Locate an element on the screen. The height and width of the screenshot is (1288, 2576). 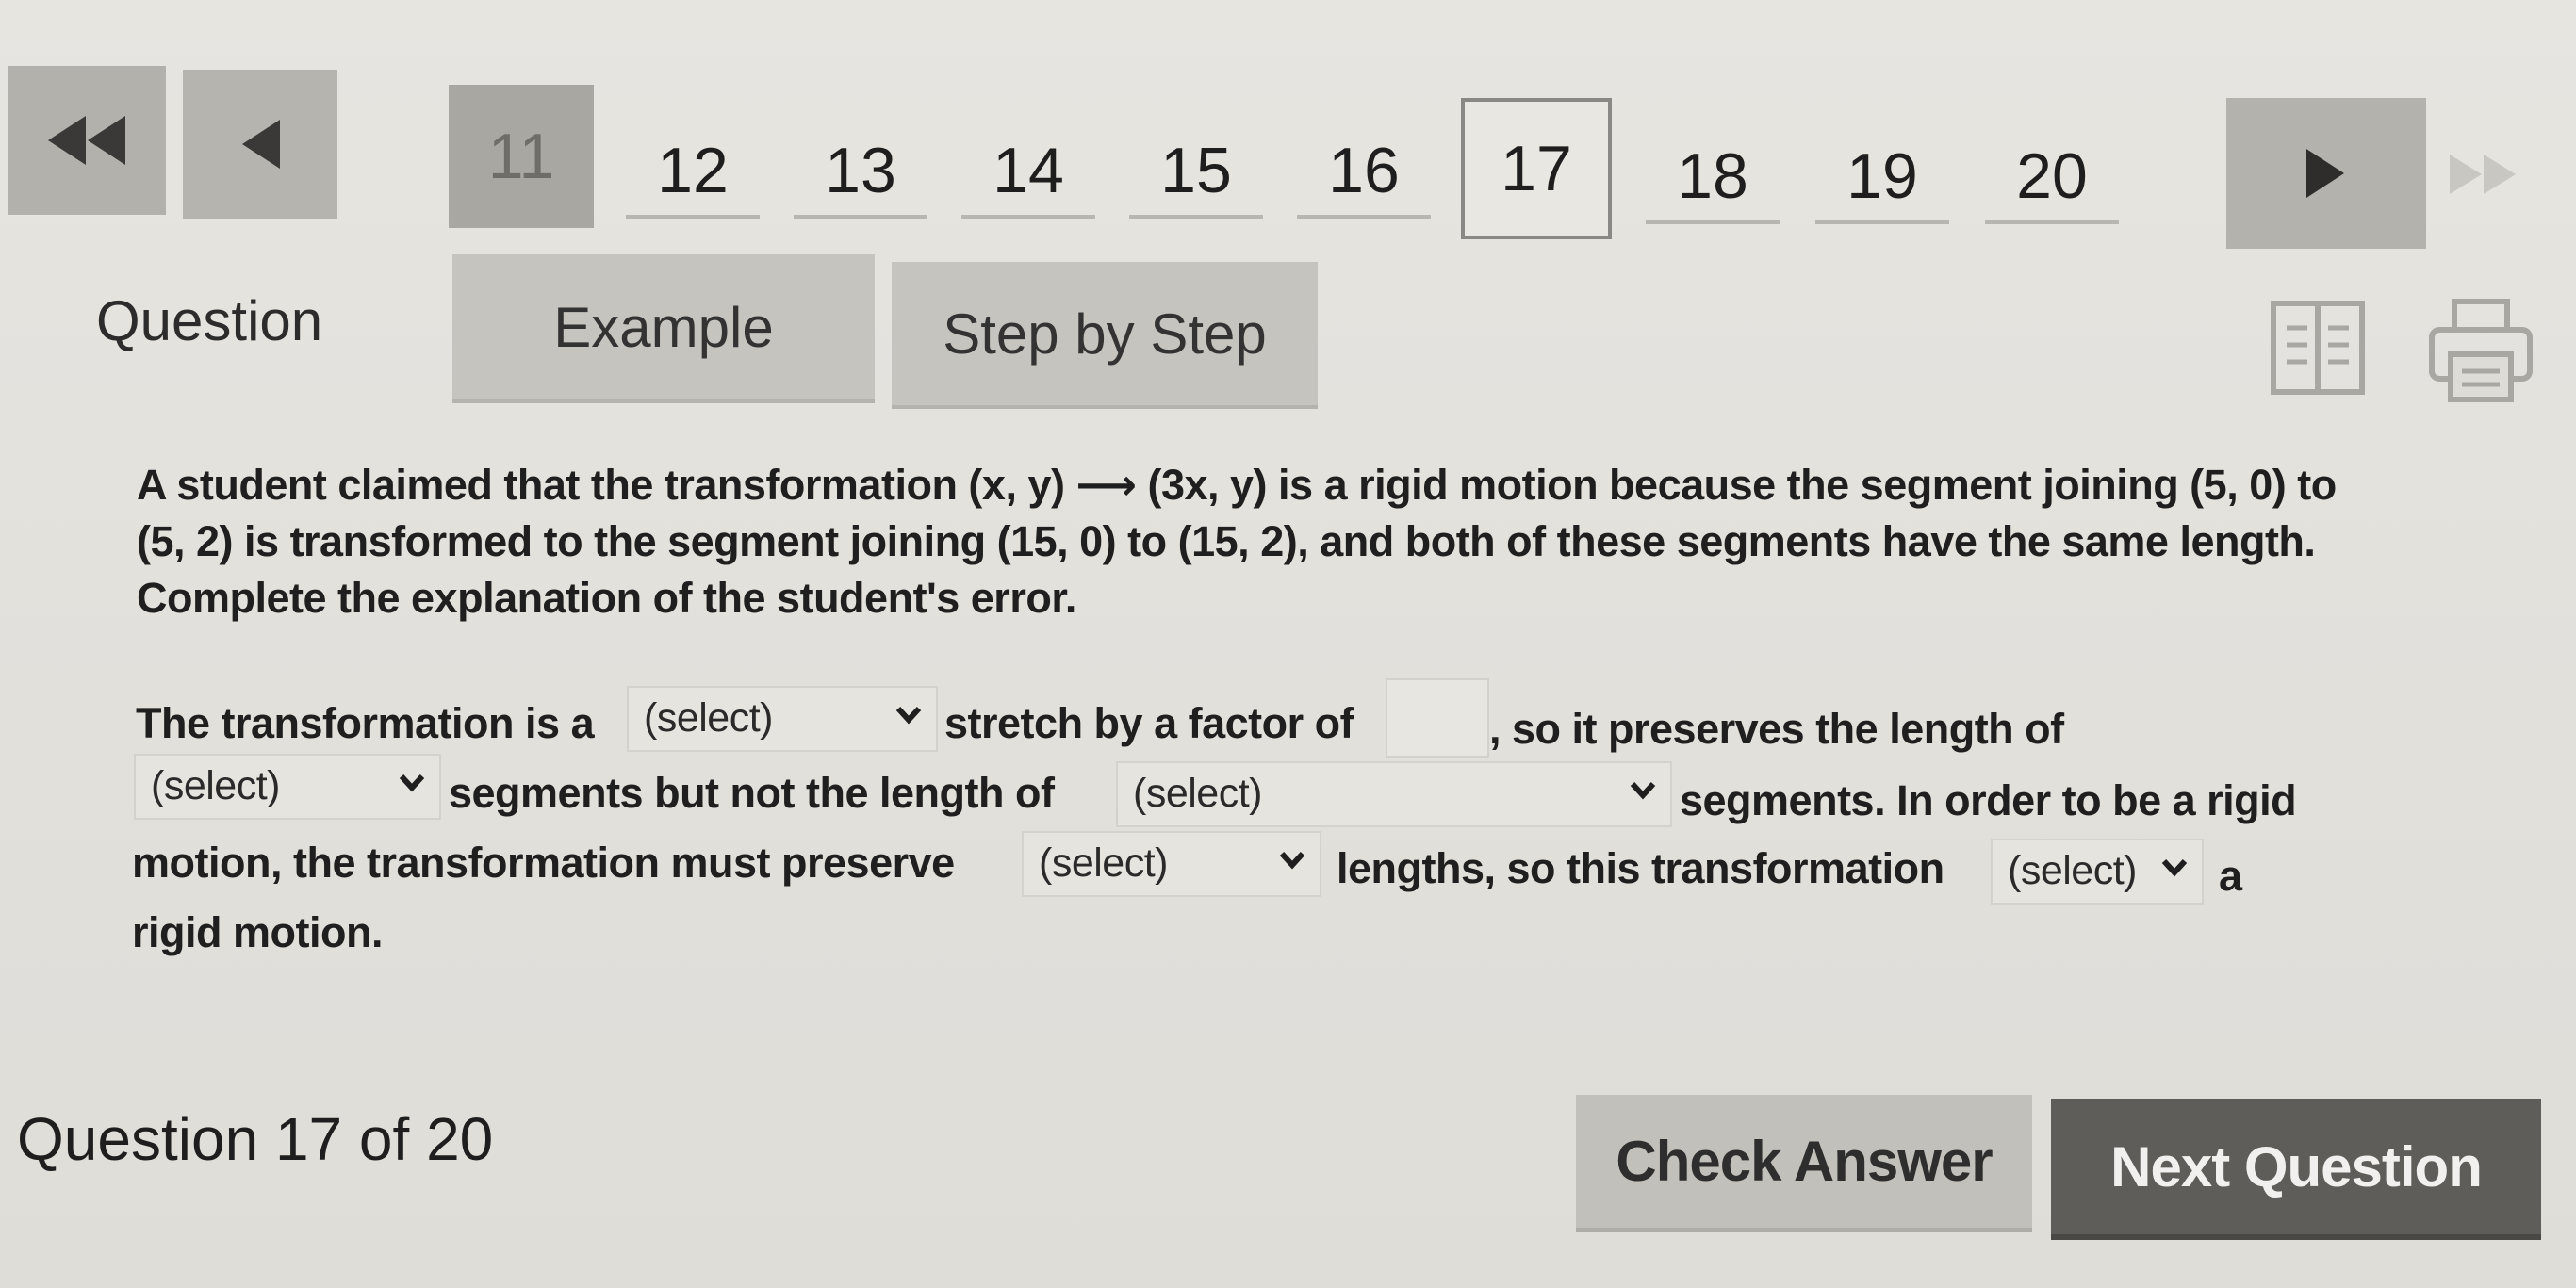
question-counter: Question 17 of 20 is located at coordinates (256, 1139).